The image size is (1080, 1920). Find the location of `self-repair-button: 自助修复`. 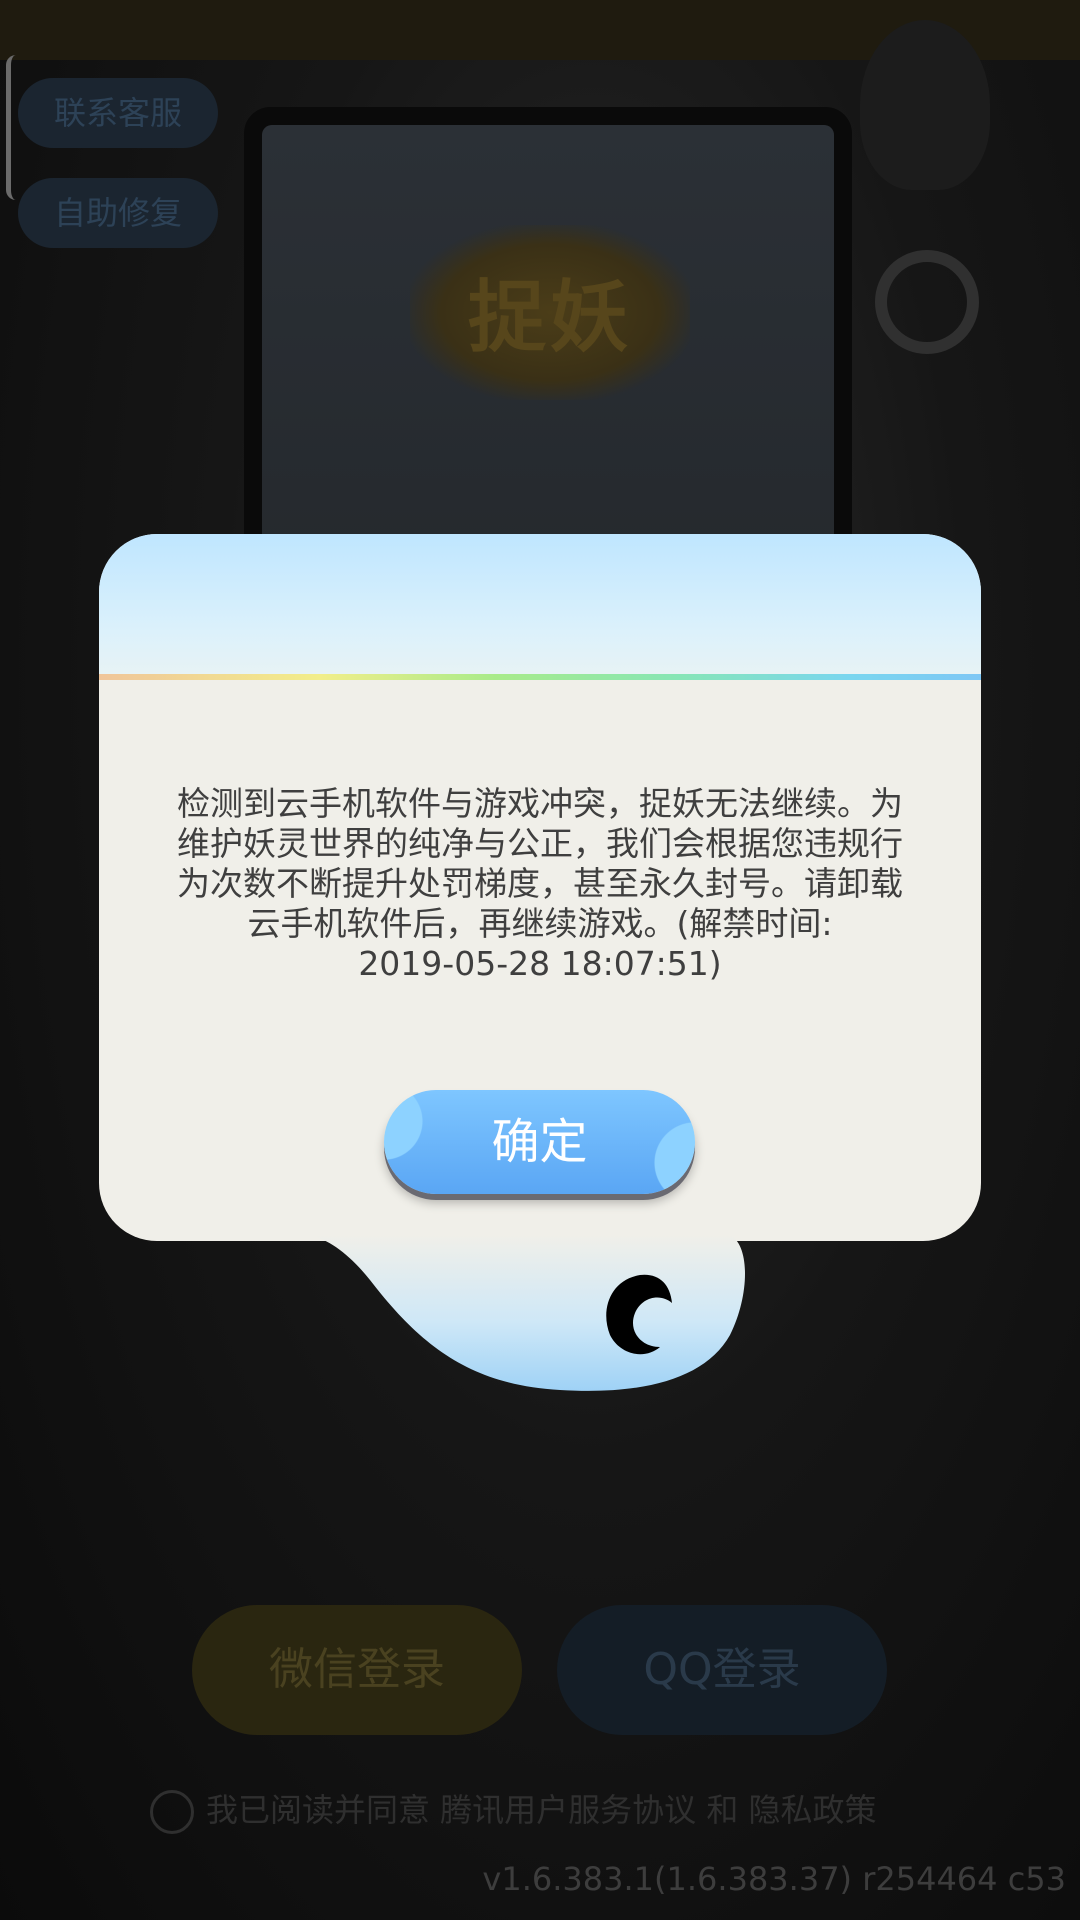

self-repair-button: 自助修复 is located at coordinates (118, 213).